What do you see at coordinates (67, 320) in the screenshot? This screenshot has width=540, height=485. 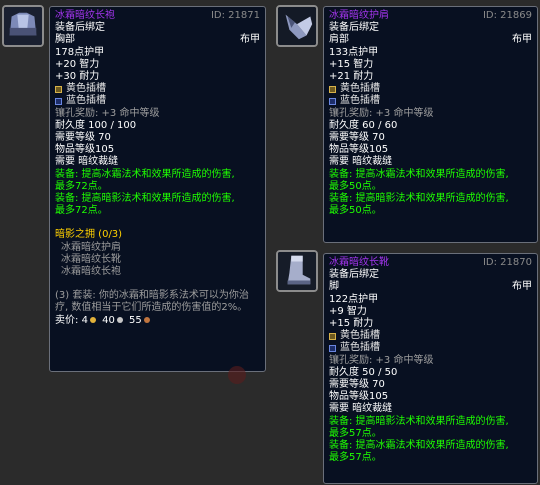 I see `sell-label: 卖价:` at bounding box center [67, 320].